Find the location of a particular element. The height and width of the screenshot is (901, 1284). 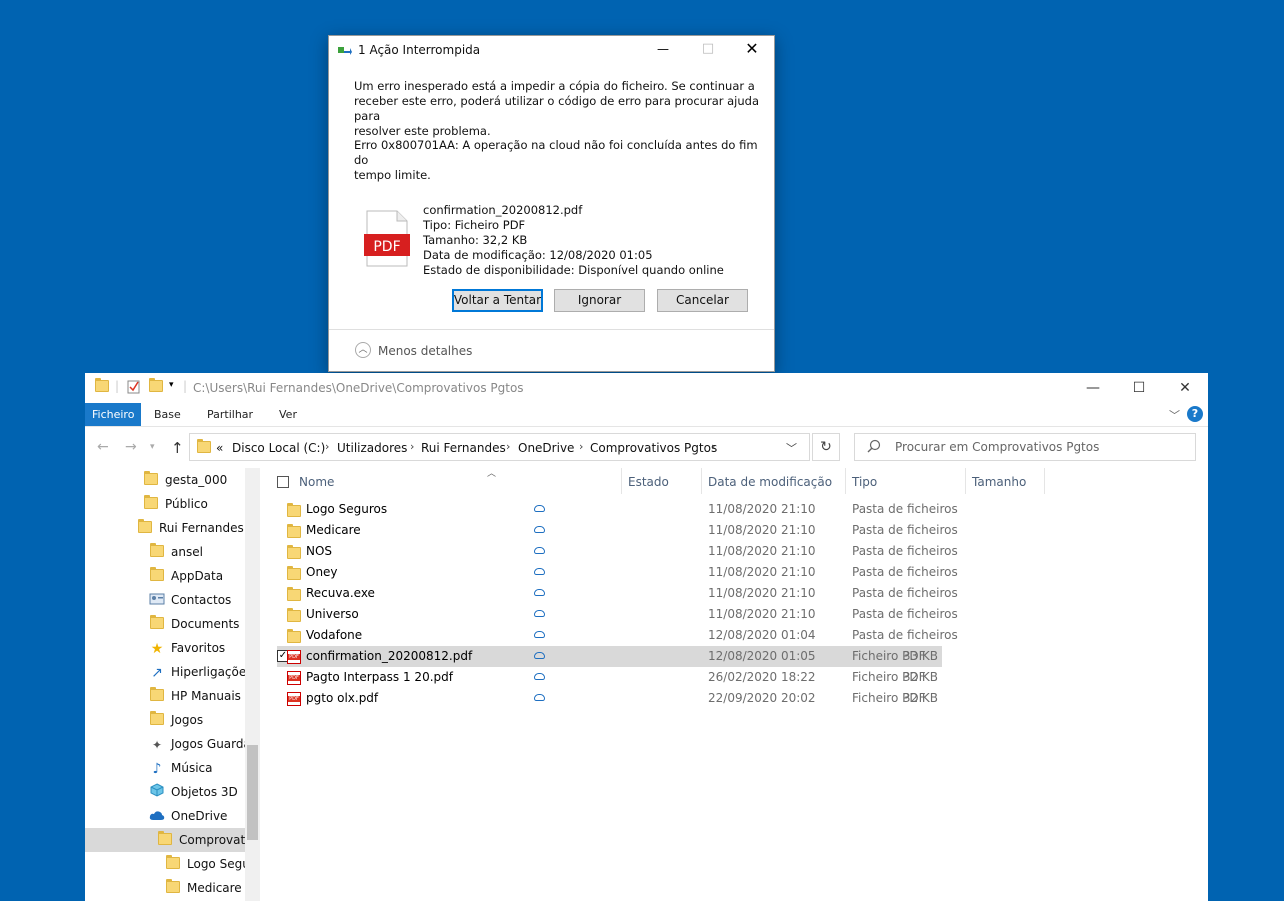

nav-item: Comprovativ is located at coordinates (170, 840).